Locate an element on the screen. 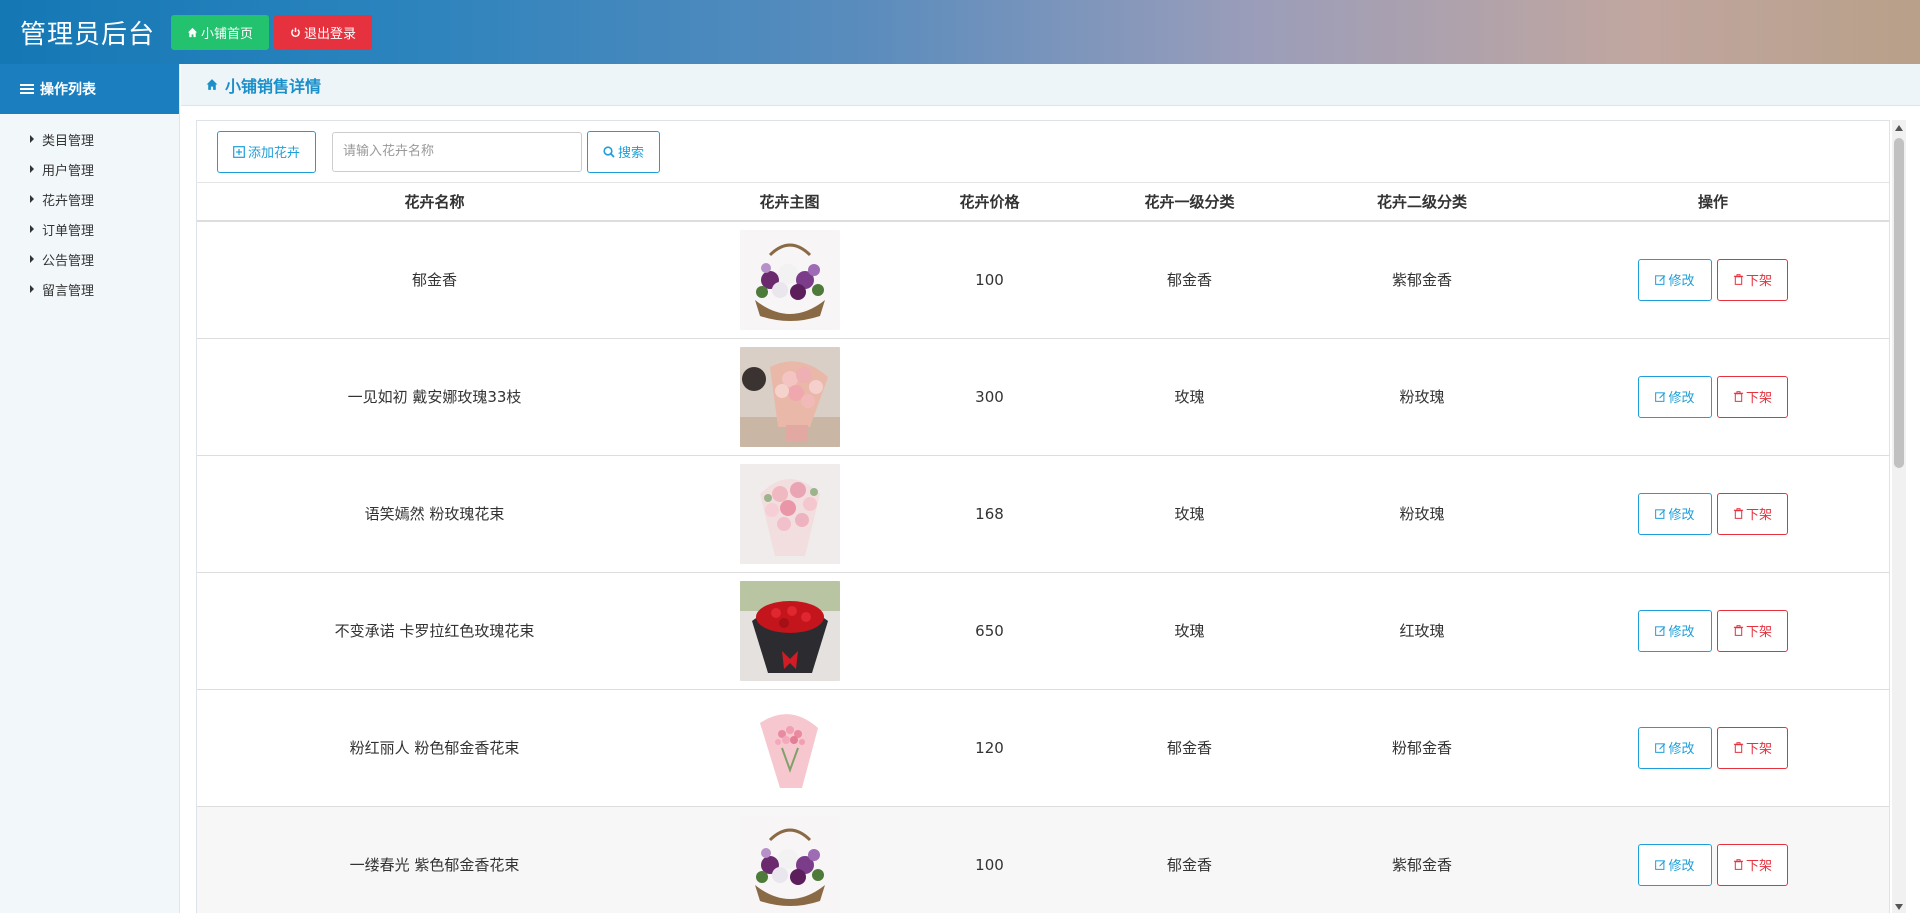 The width and height of the screenshot is (1920, 913). sidebar-item-label: 订单管理 is located at coordinates (68, 231).